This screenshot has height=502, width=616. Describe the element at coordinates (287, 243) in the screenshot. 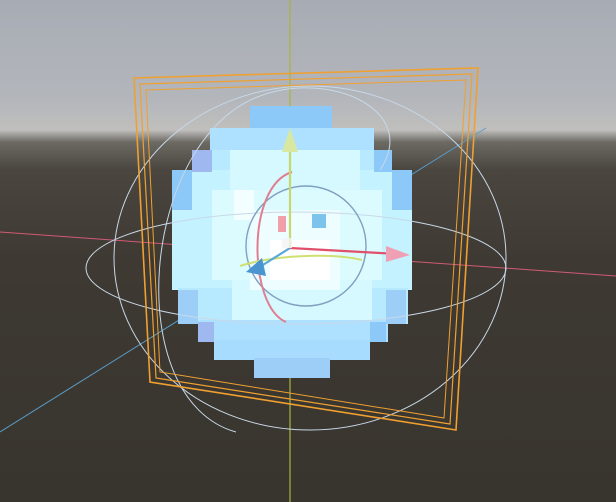

I see `move-plane-handle` at that location.